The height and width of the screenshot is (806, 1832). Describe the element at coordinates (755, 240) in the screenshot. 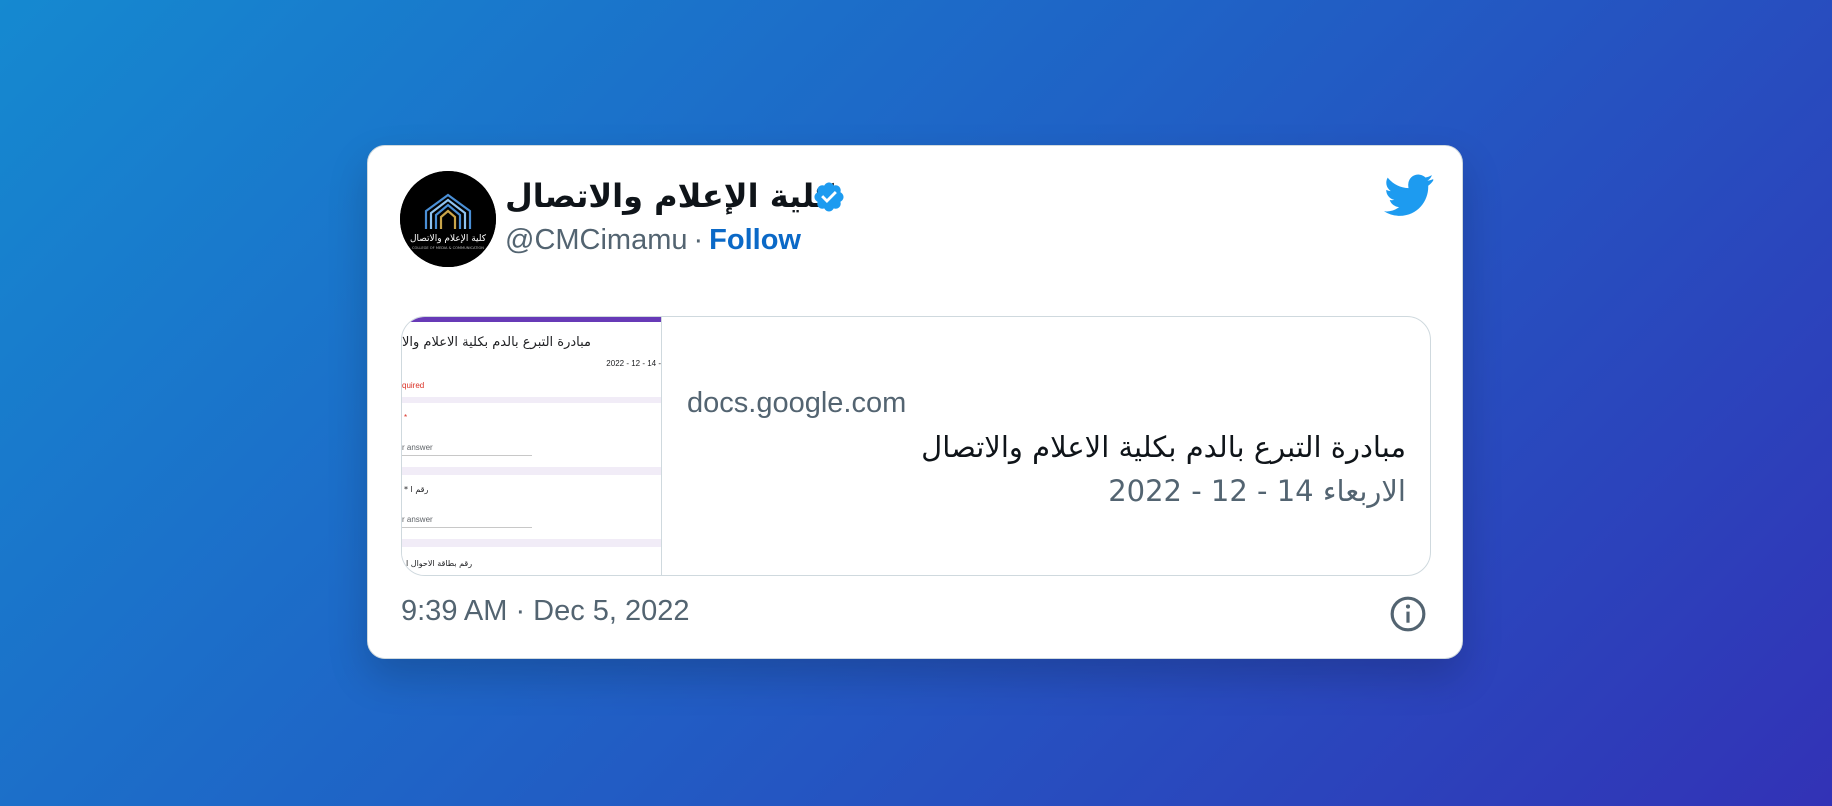

I see `follow-button: Follow` at that location.